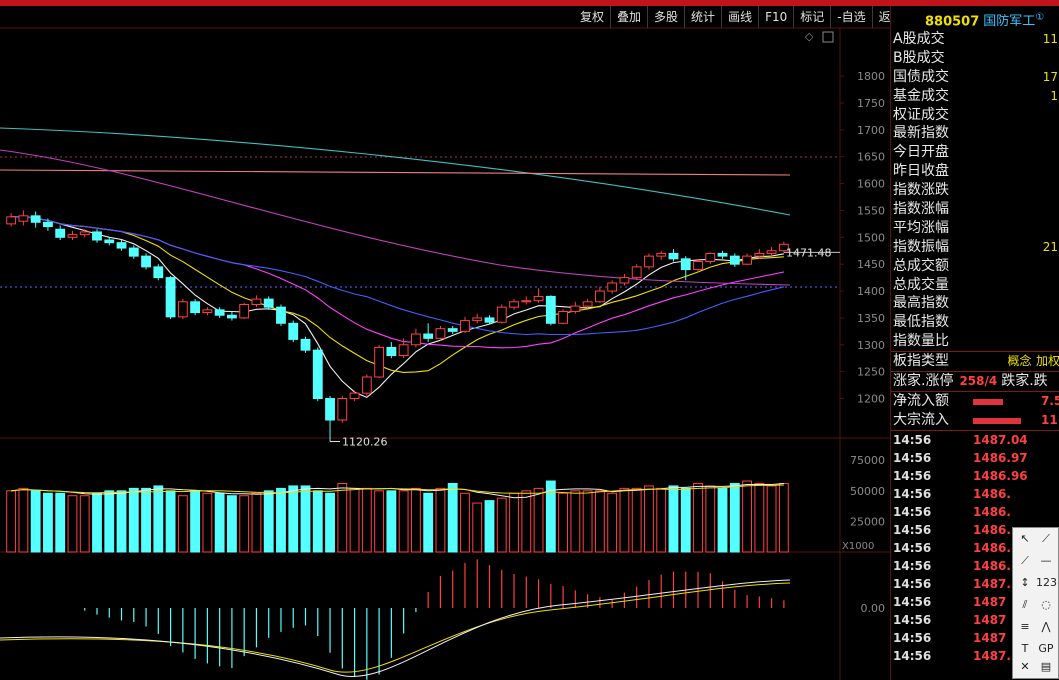 This screenshot has height=680, width=1059. Describe the element at coordinates (871, 372) in the screenshot. I see `price-tick-label: 1250` at that location.